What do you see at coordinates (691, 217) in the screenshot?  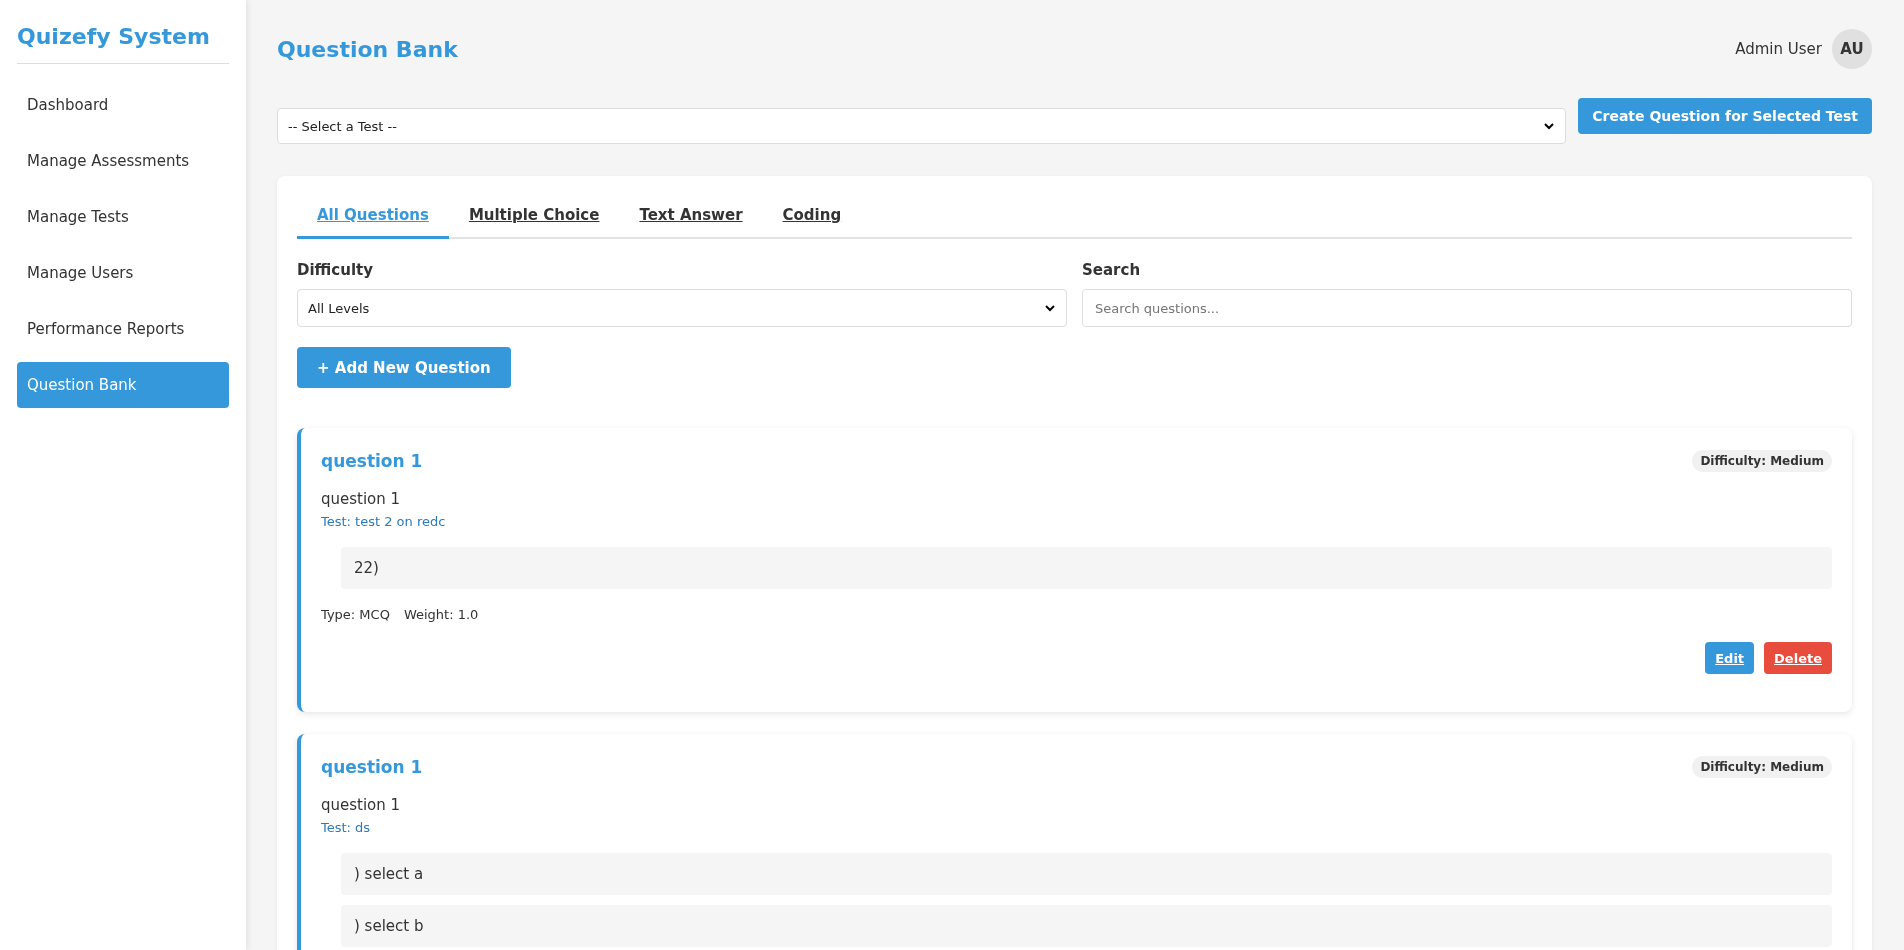 I see `tab: Text Answer` at bounding box center [691, 217].